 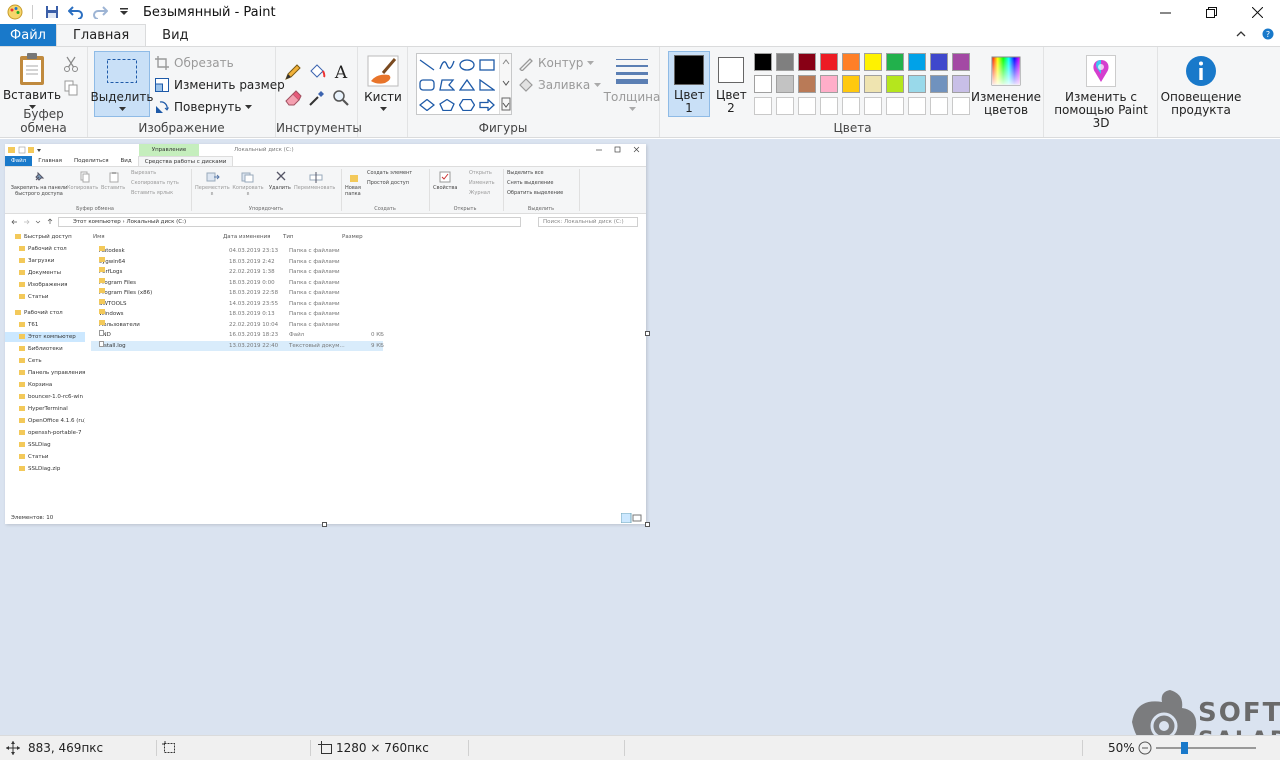 What do you see at coordinates (447, 105) in the screenshot?
I see `pentagon-shape-icon` at bounding box center [447, 105].